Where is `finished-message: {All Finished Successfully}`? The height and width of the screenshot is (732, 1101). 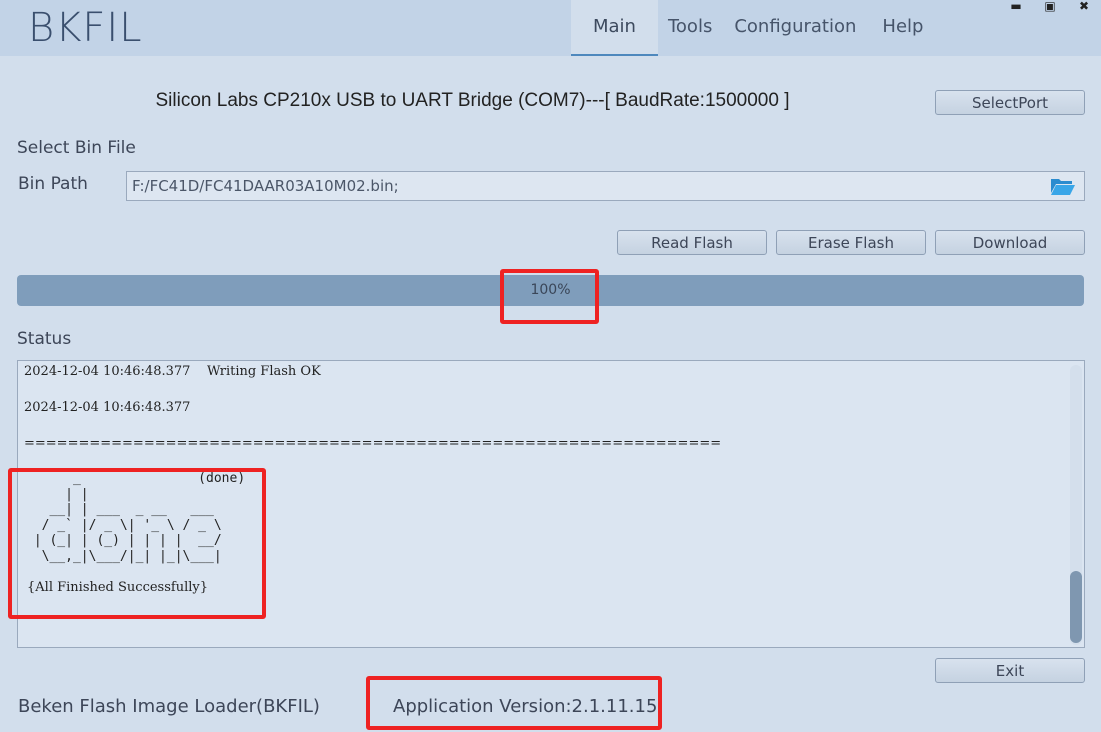
finished-message: {All Finished Successfully} is located at coordinates (117, 587).